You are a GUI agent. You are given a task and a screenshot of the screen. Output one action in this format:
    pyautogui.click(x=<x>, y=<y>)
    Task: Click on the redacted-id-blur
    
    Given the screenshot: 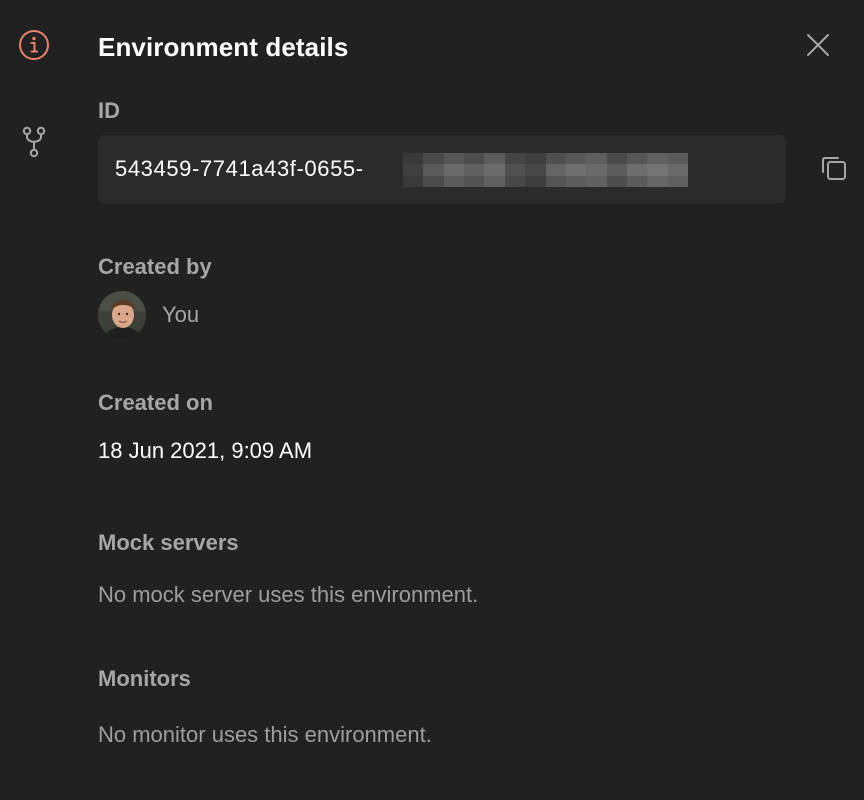 What is the action you would take?
    pyautogui.click(x=545, y=170)
    